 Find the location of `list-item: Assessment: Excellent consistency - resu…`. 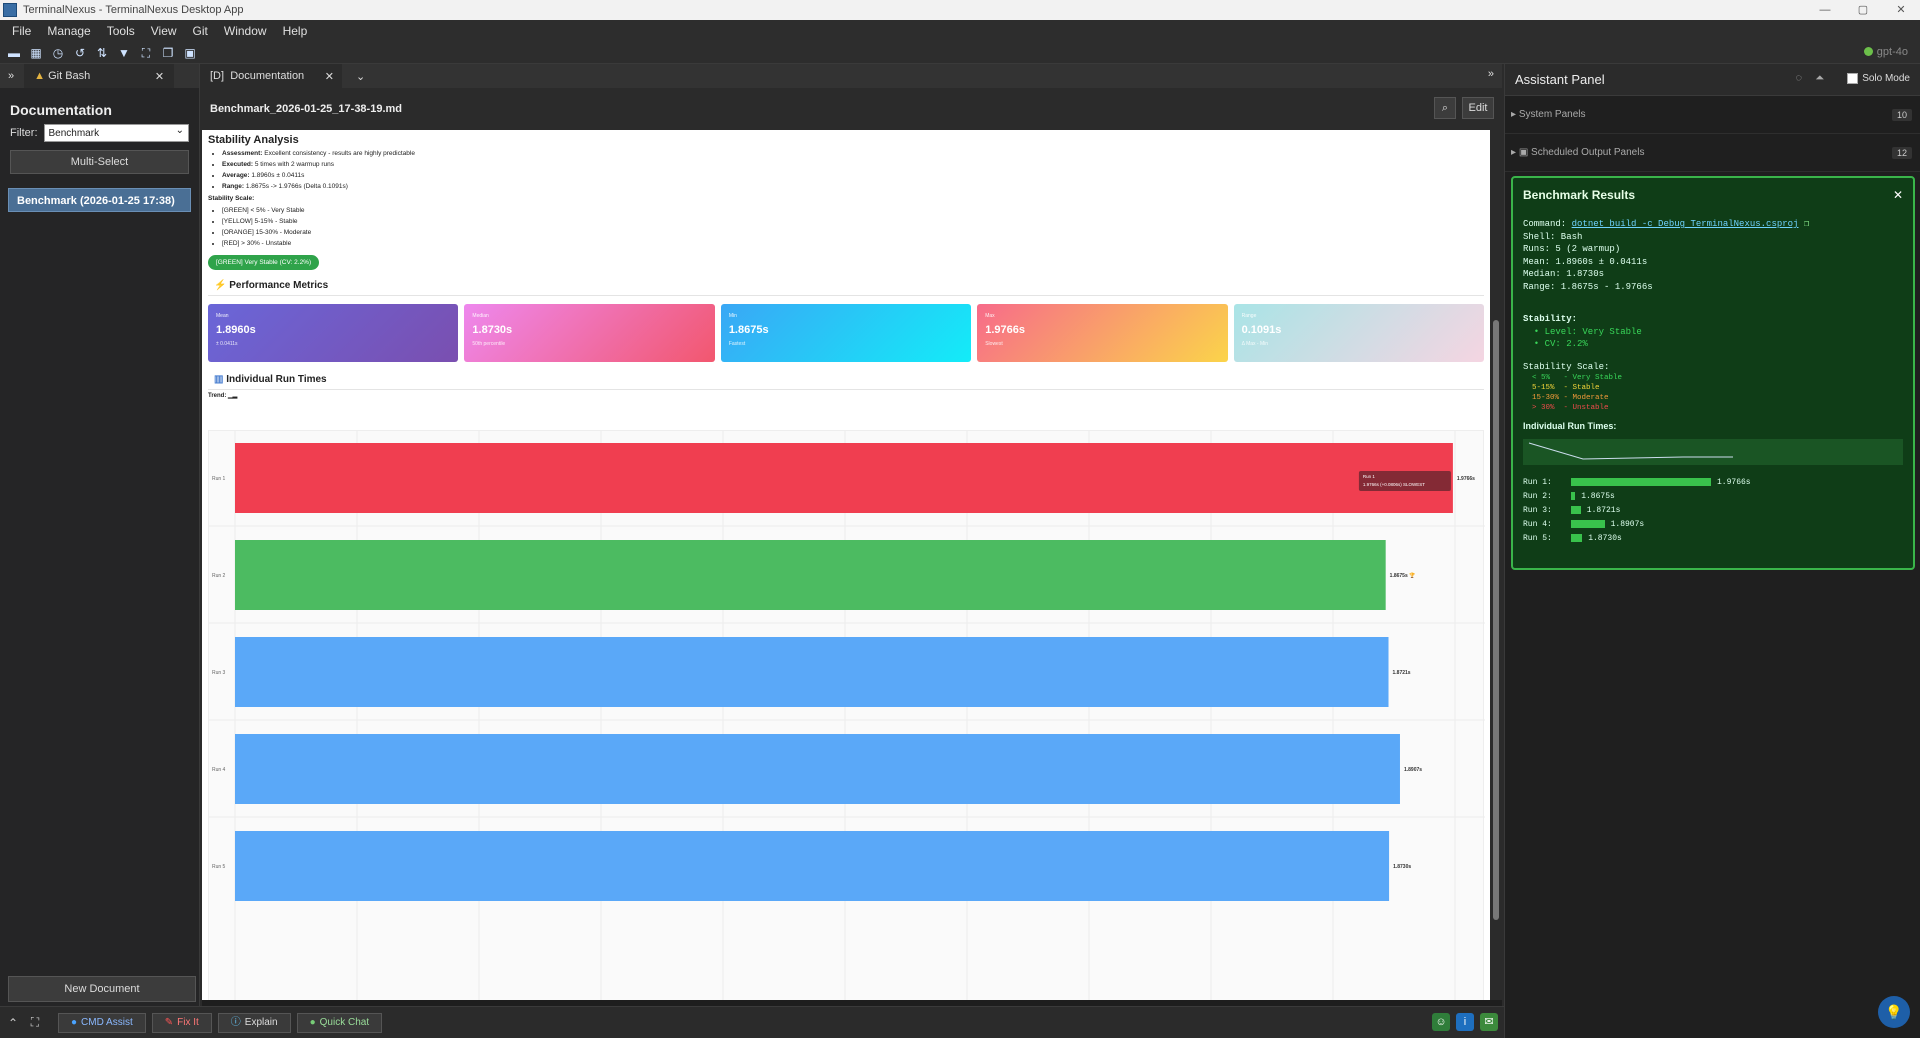

list-item: Assessment: Excellent consistency - resu… is located at coordinates (856, 153).